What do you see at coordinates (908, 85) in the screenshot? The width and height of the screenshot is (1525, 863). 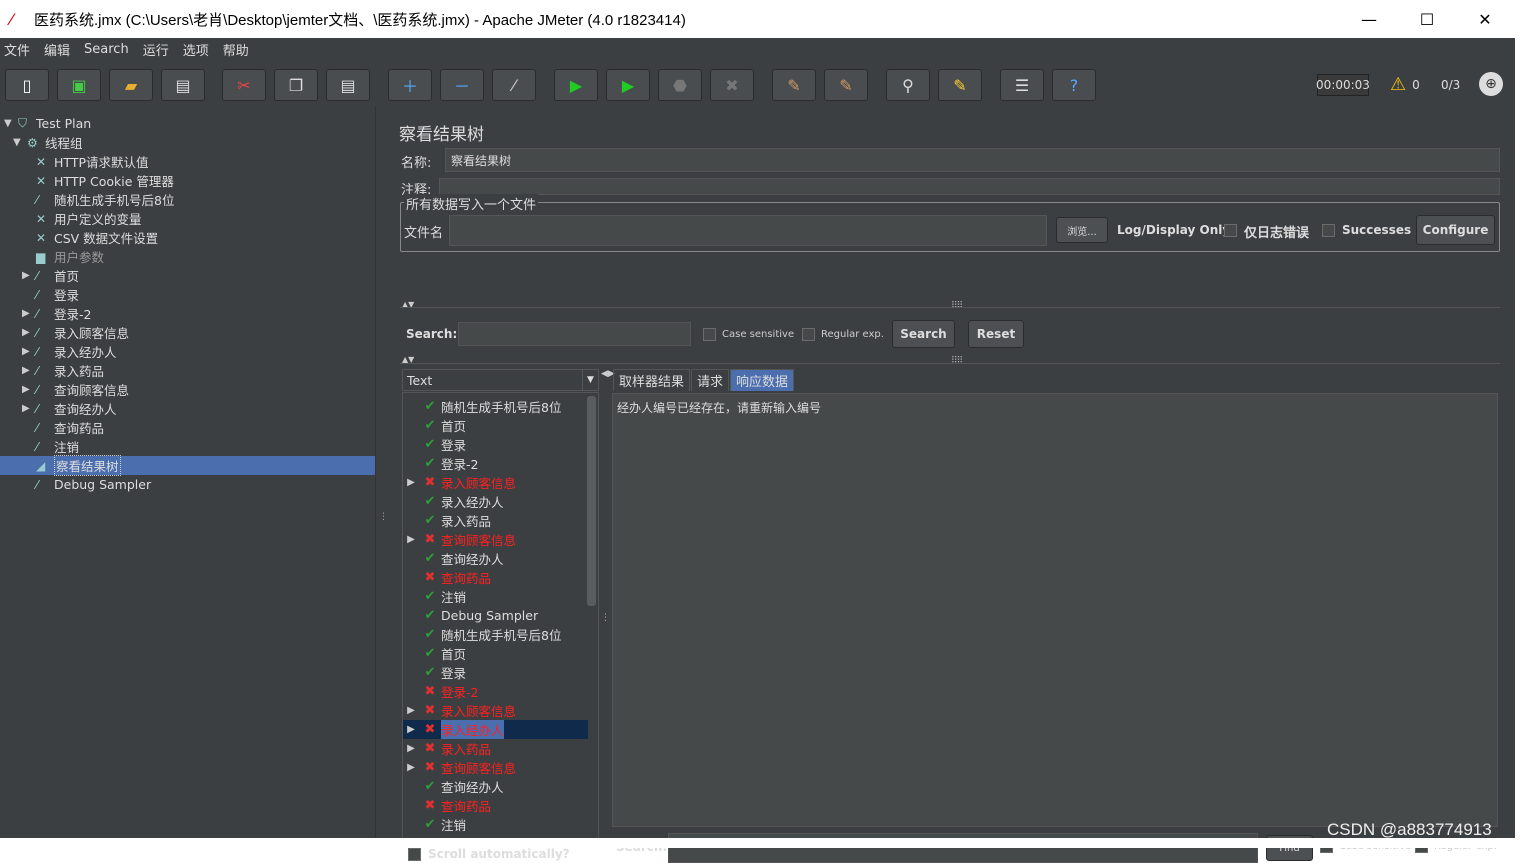 I see `search-button: ⚲` at bounding box center [908, 85].